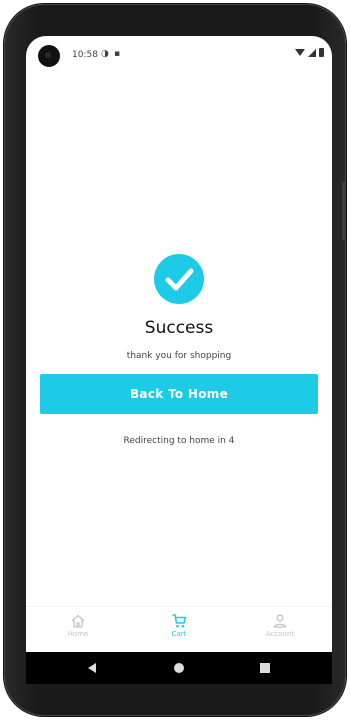  Describe the element at coordinates (78, 621) in the screenshot. I see `home-icon` at that location.